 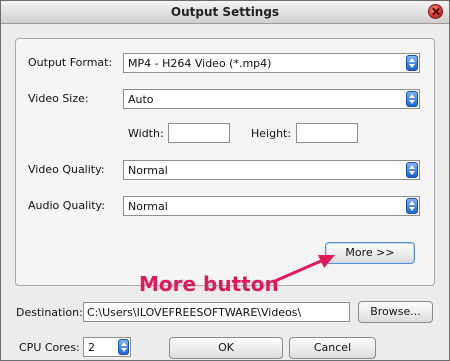 What do you see at coordinates (141, 99) in the screenshot?
I see `video-size-value: Auto` at bounding box center [141, 99].